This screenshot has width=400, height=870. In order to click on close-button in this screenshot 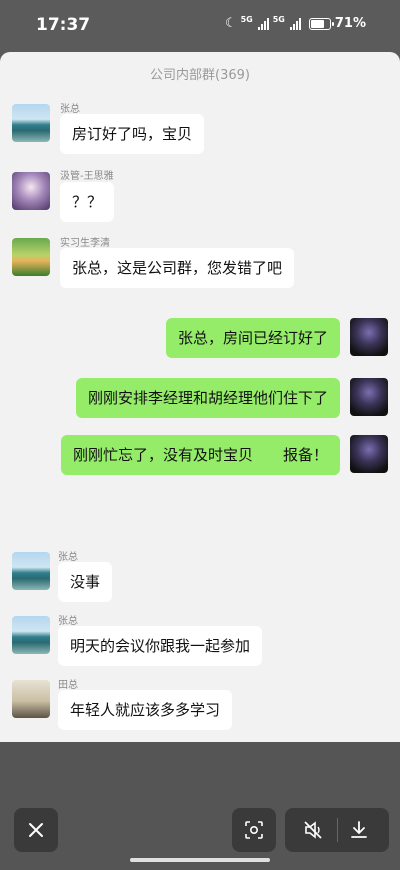, I will do `click(36, 830)`.